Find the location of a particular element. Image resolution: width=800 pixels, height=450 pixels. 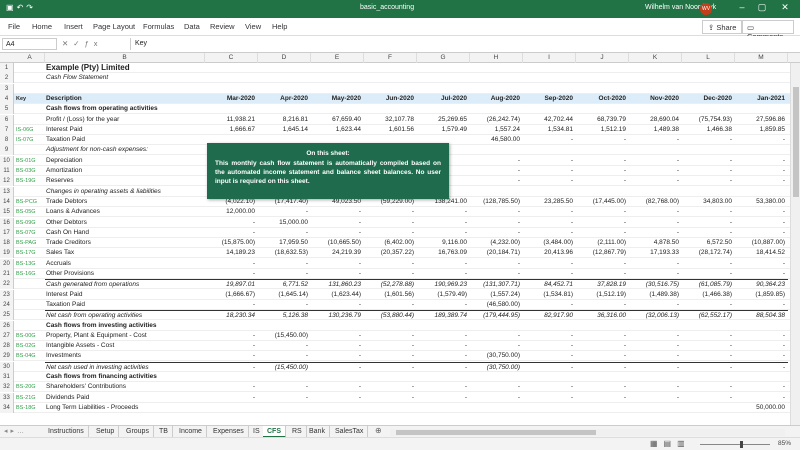

month-header: May-2020 is located at coordinates (337, 99).